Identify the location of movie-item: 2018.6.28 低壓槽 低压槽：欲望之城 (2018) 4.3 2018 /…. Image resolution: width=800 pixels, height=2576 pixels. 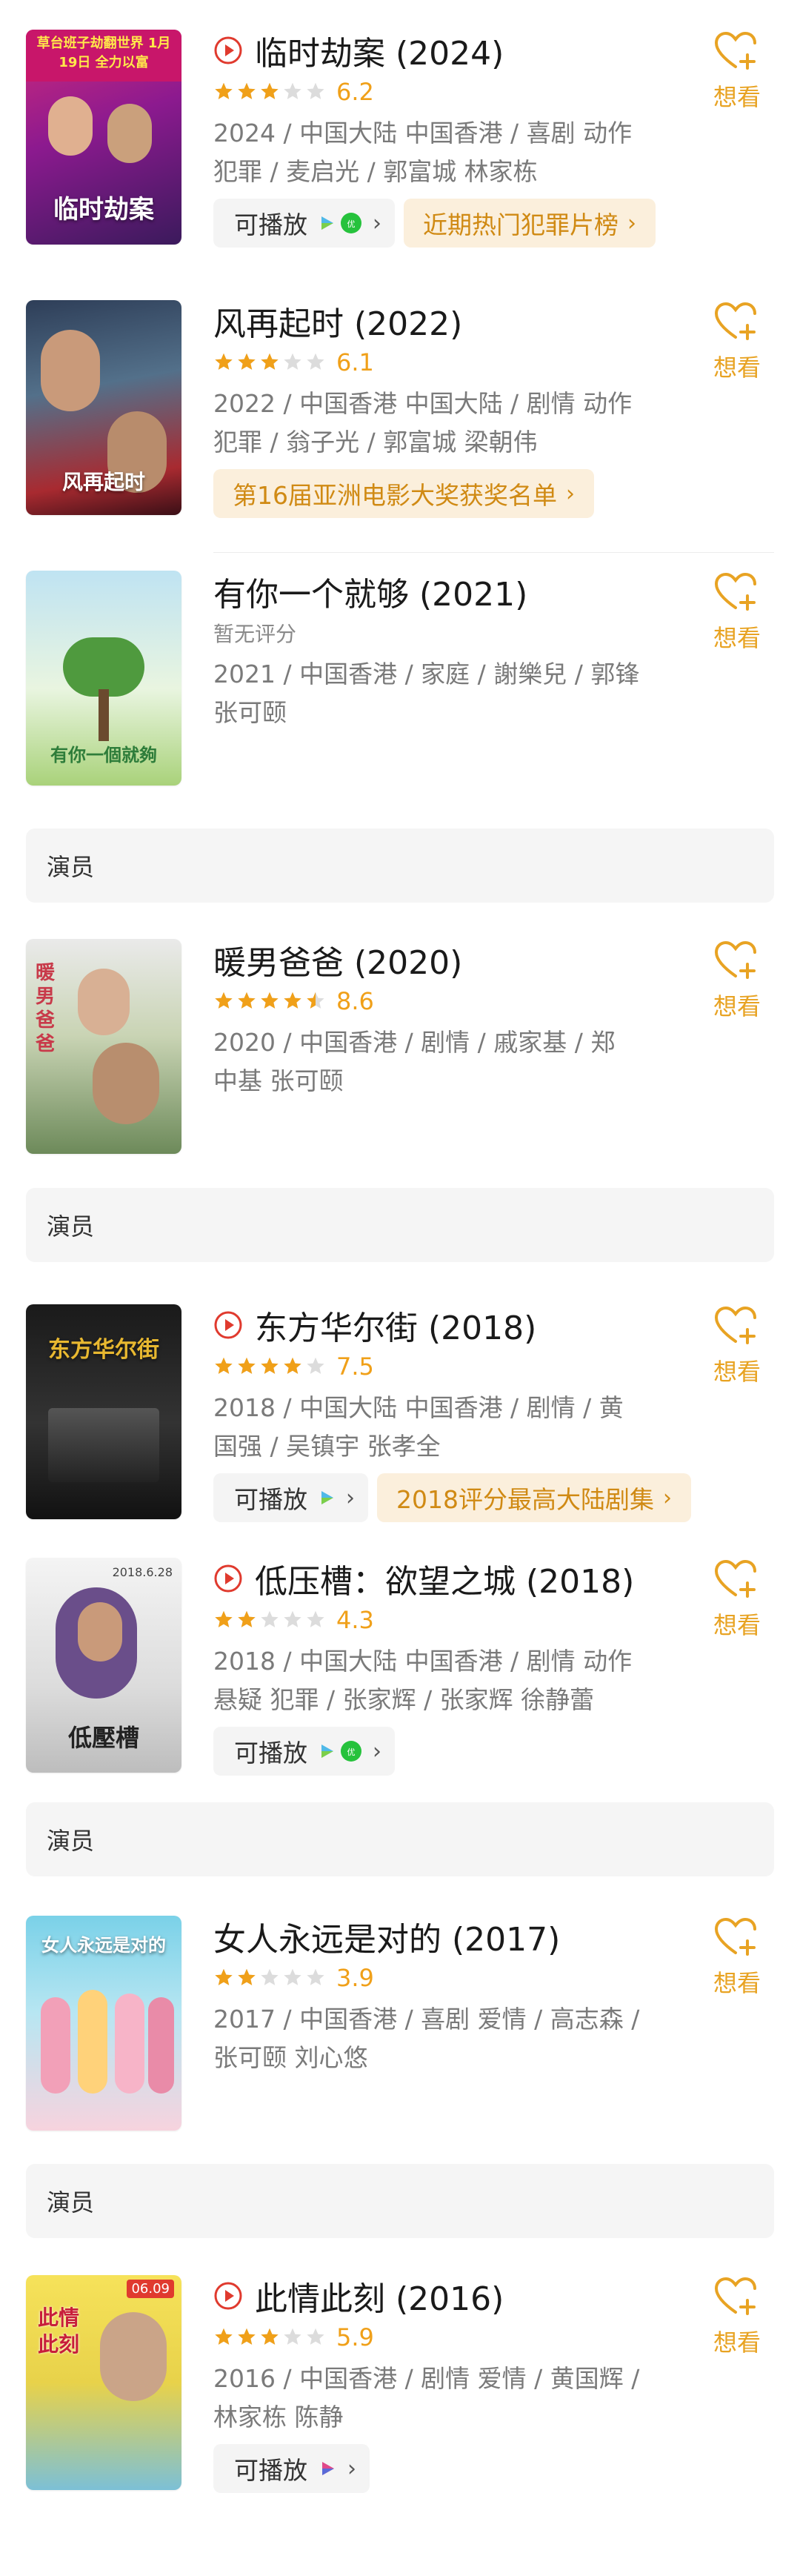
(400, 1669).